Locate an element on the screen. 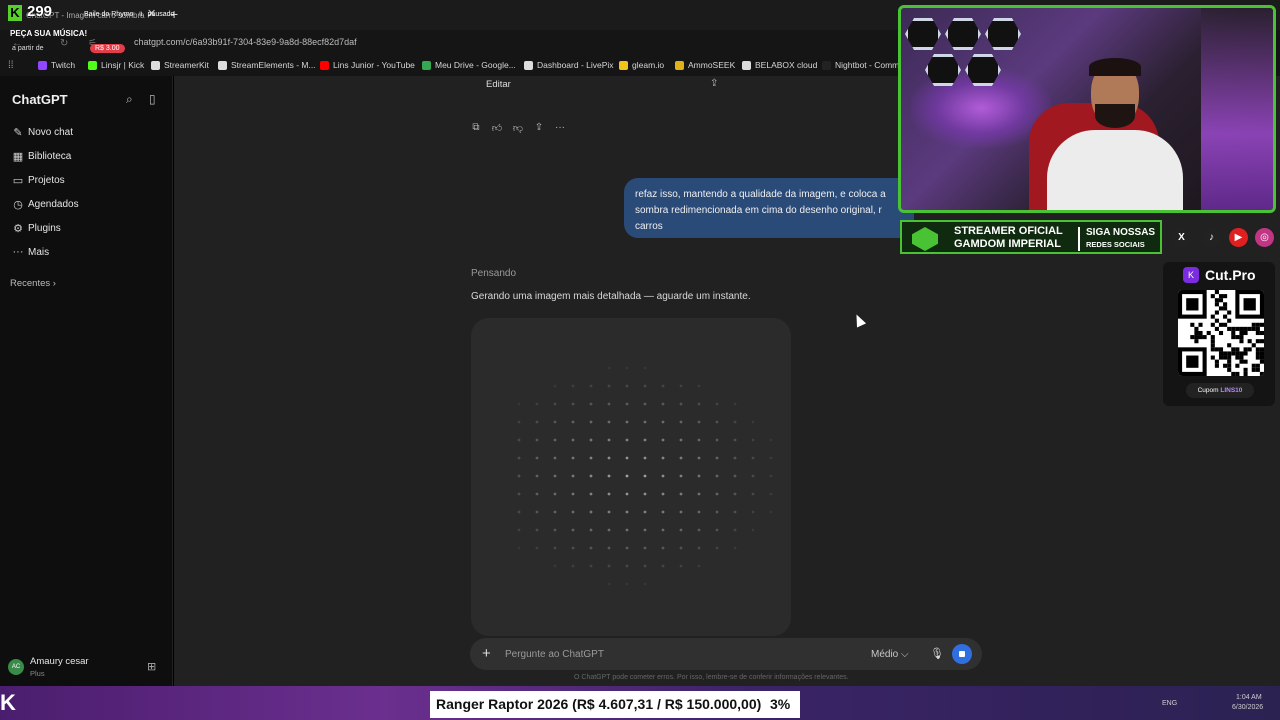 This screenshot has height=720, width=1280. attach-plus-icon: + is located at coordinates (486, 653).